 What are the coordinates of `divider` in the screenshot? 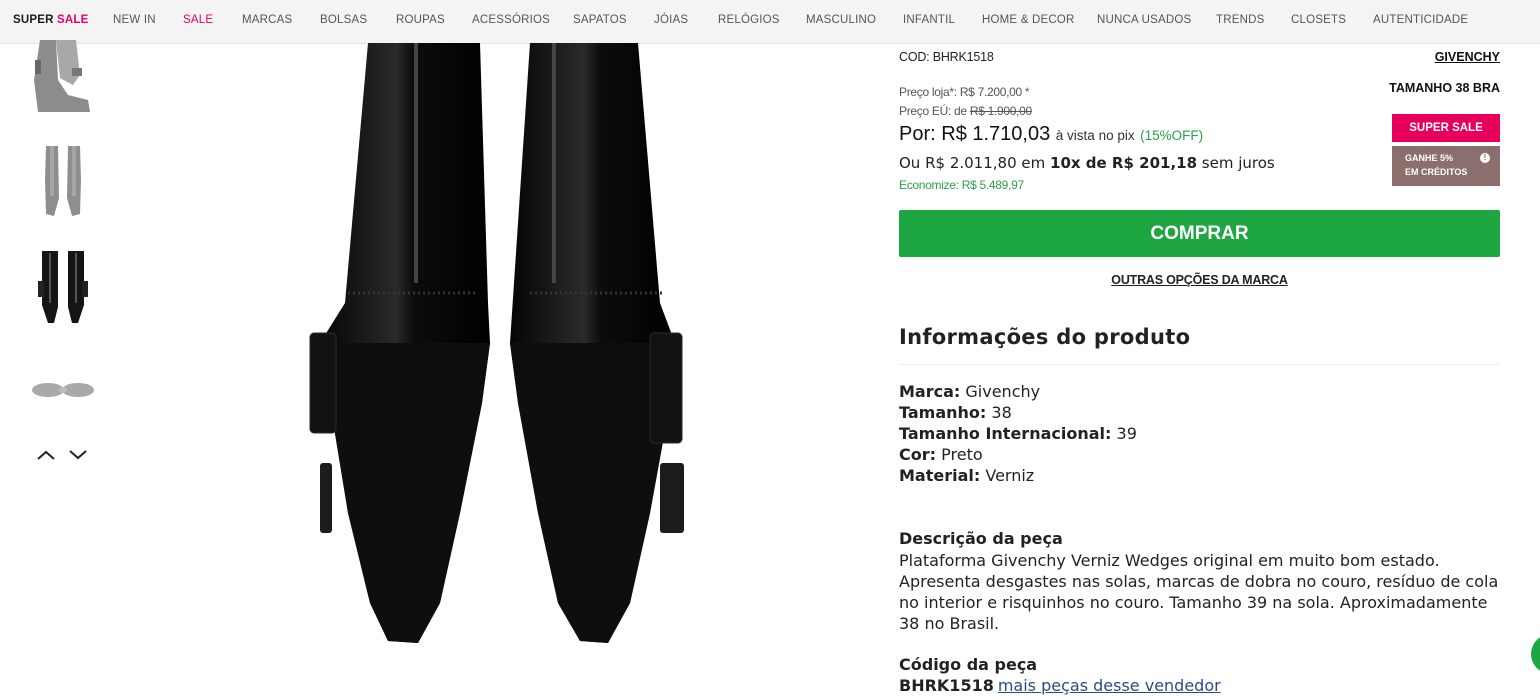 It's located at (1199, 364).